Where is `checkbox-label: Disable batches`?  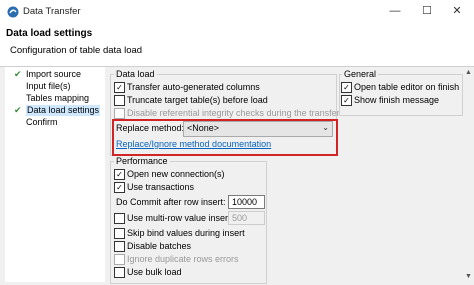 checkbox-label: Disable batches is located at coordinates (159, 246).